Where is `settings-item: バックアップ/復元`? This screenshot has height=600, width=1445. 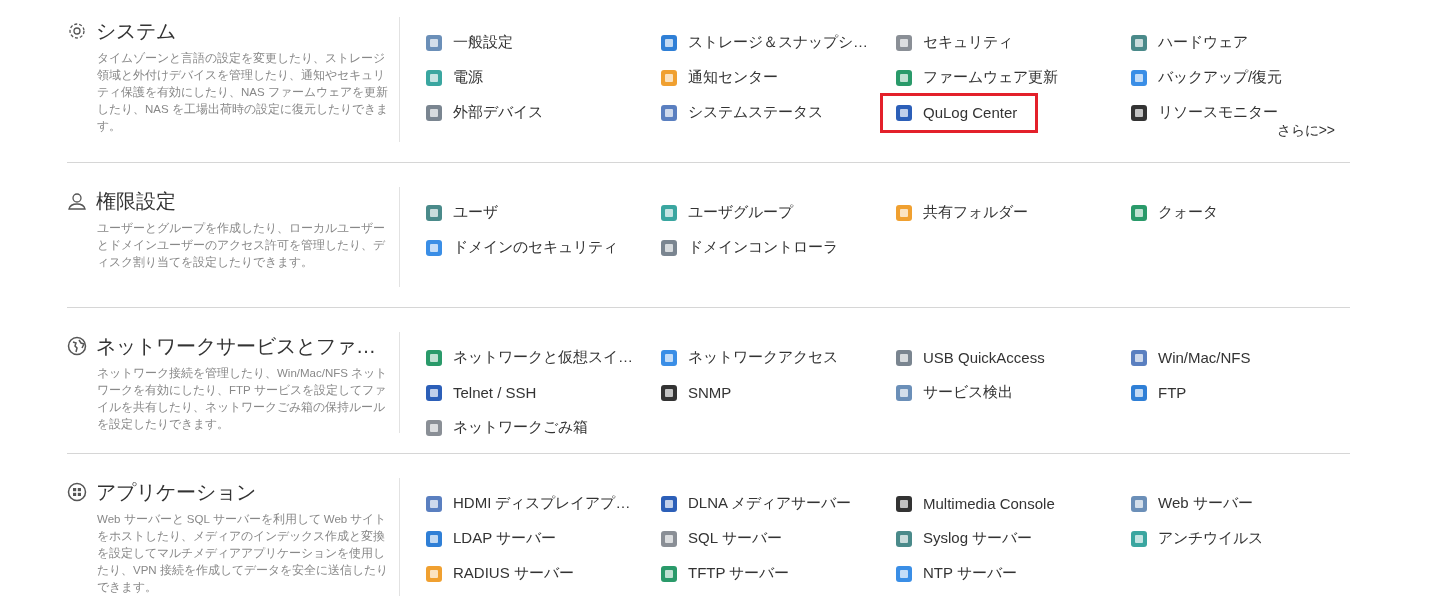 settings-item: バックアップ/復元 is located at coordinates (1206, 77).